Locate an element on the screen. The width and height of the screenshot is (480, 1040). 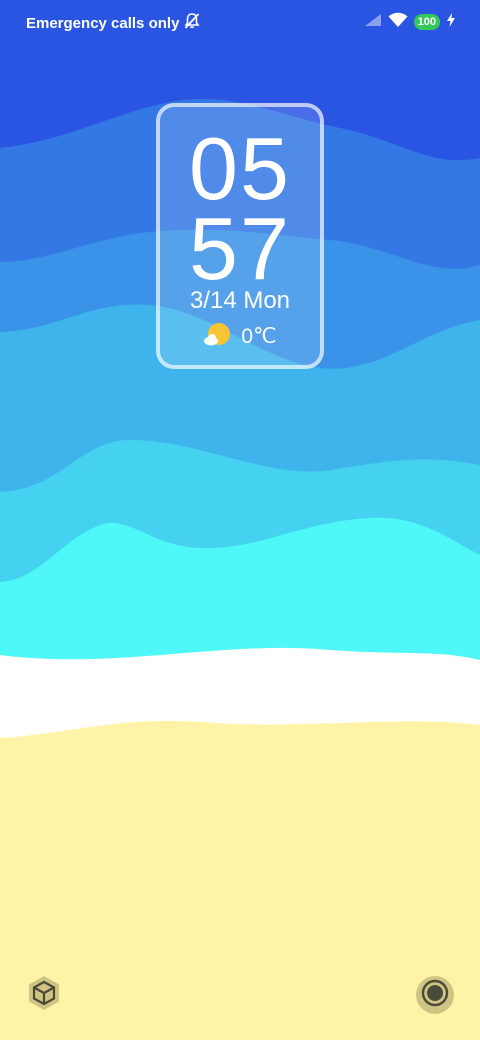
partly-cloudy-sun-icon is located at coordinates (217, 337).